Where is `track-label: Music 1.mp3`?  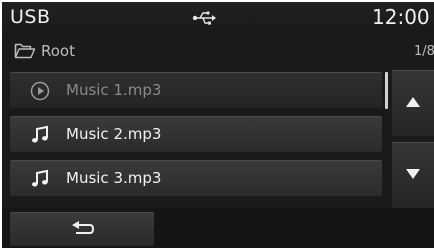
track-label: Music 1.mp3 is located at coordinates (114, 90).